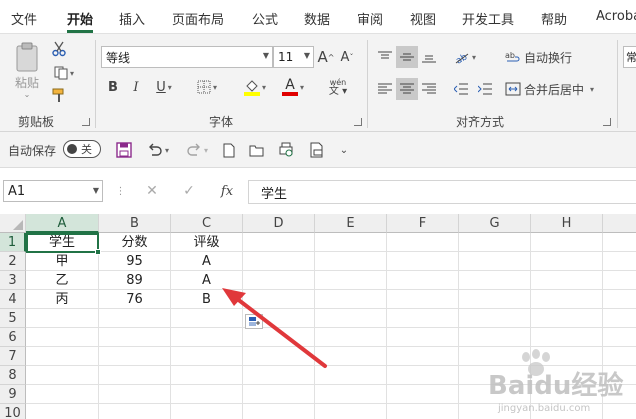 The height and width of the screenshot is (419, 636). Describe the element at coordinates (59, 49) in the screenshot. I see `cut-icon` at that location.